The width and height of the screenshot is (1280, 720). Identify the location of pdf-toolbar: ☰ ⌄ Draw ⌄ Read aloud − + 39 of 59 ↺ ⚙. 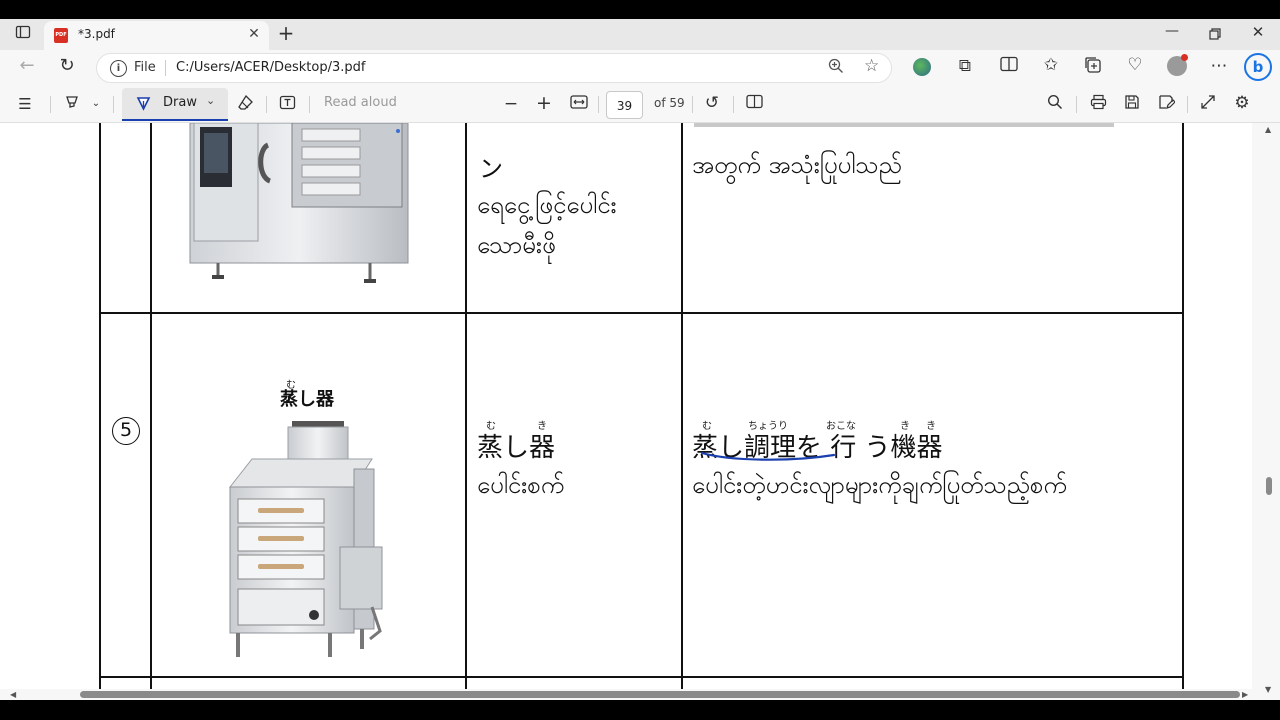
(640, 104).